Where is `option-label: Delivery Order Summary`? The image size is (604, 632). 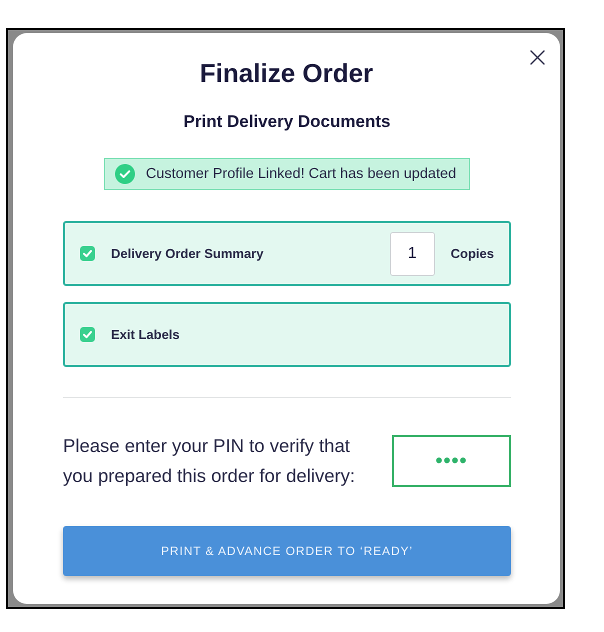
option-label: Delivery Order Summary is located at coordinates (187, 253).